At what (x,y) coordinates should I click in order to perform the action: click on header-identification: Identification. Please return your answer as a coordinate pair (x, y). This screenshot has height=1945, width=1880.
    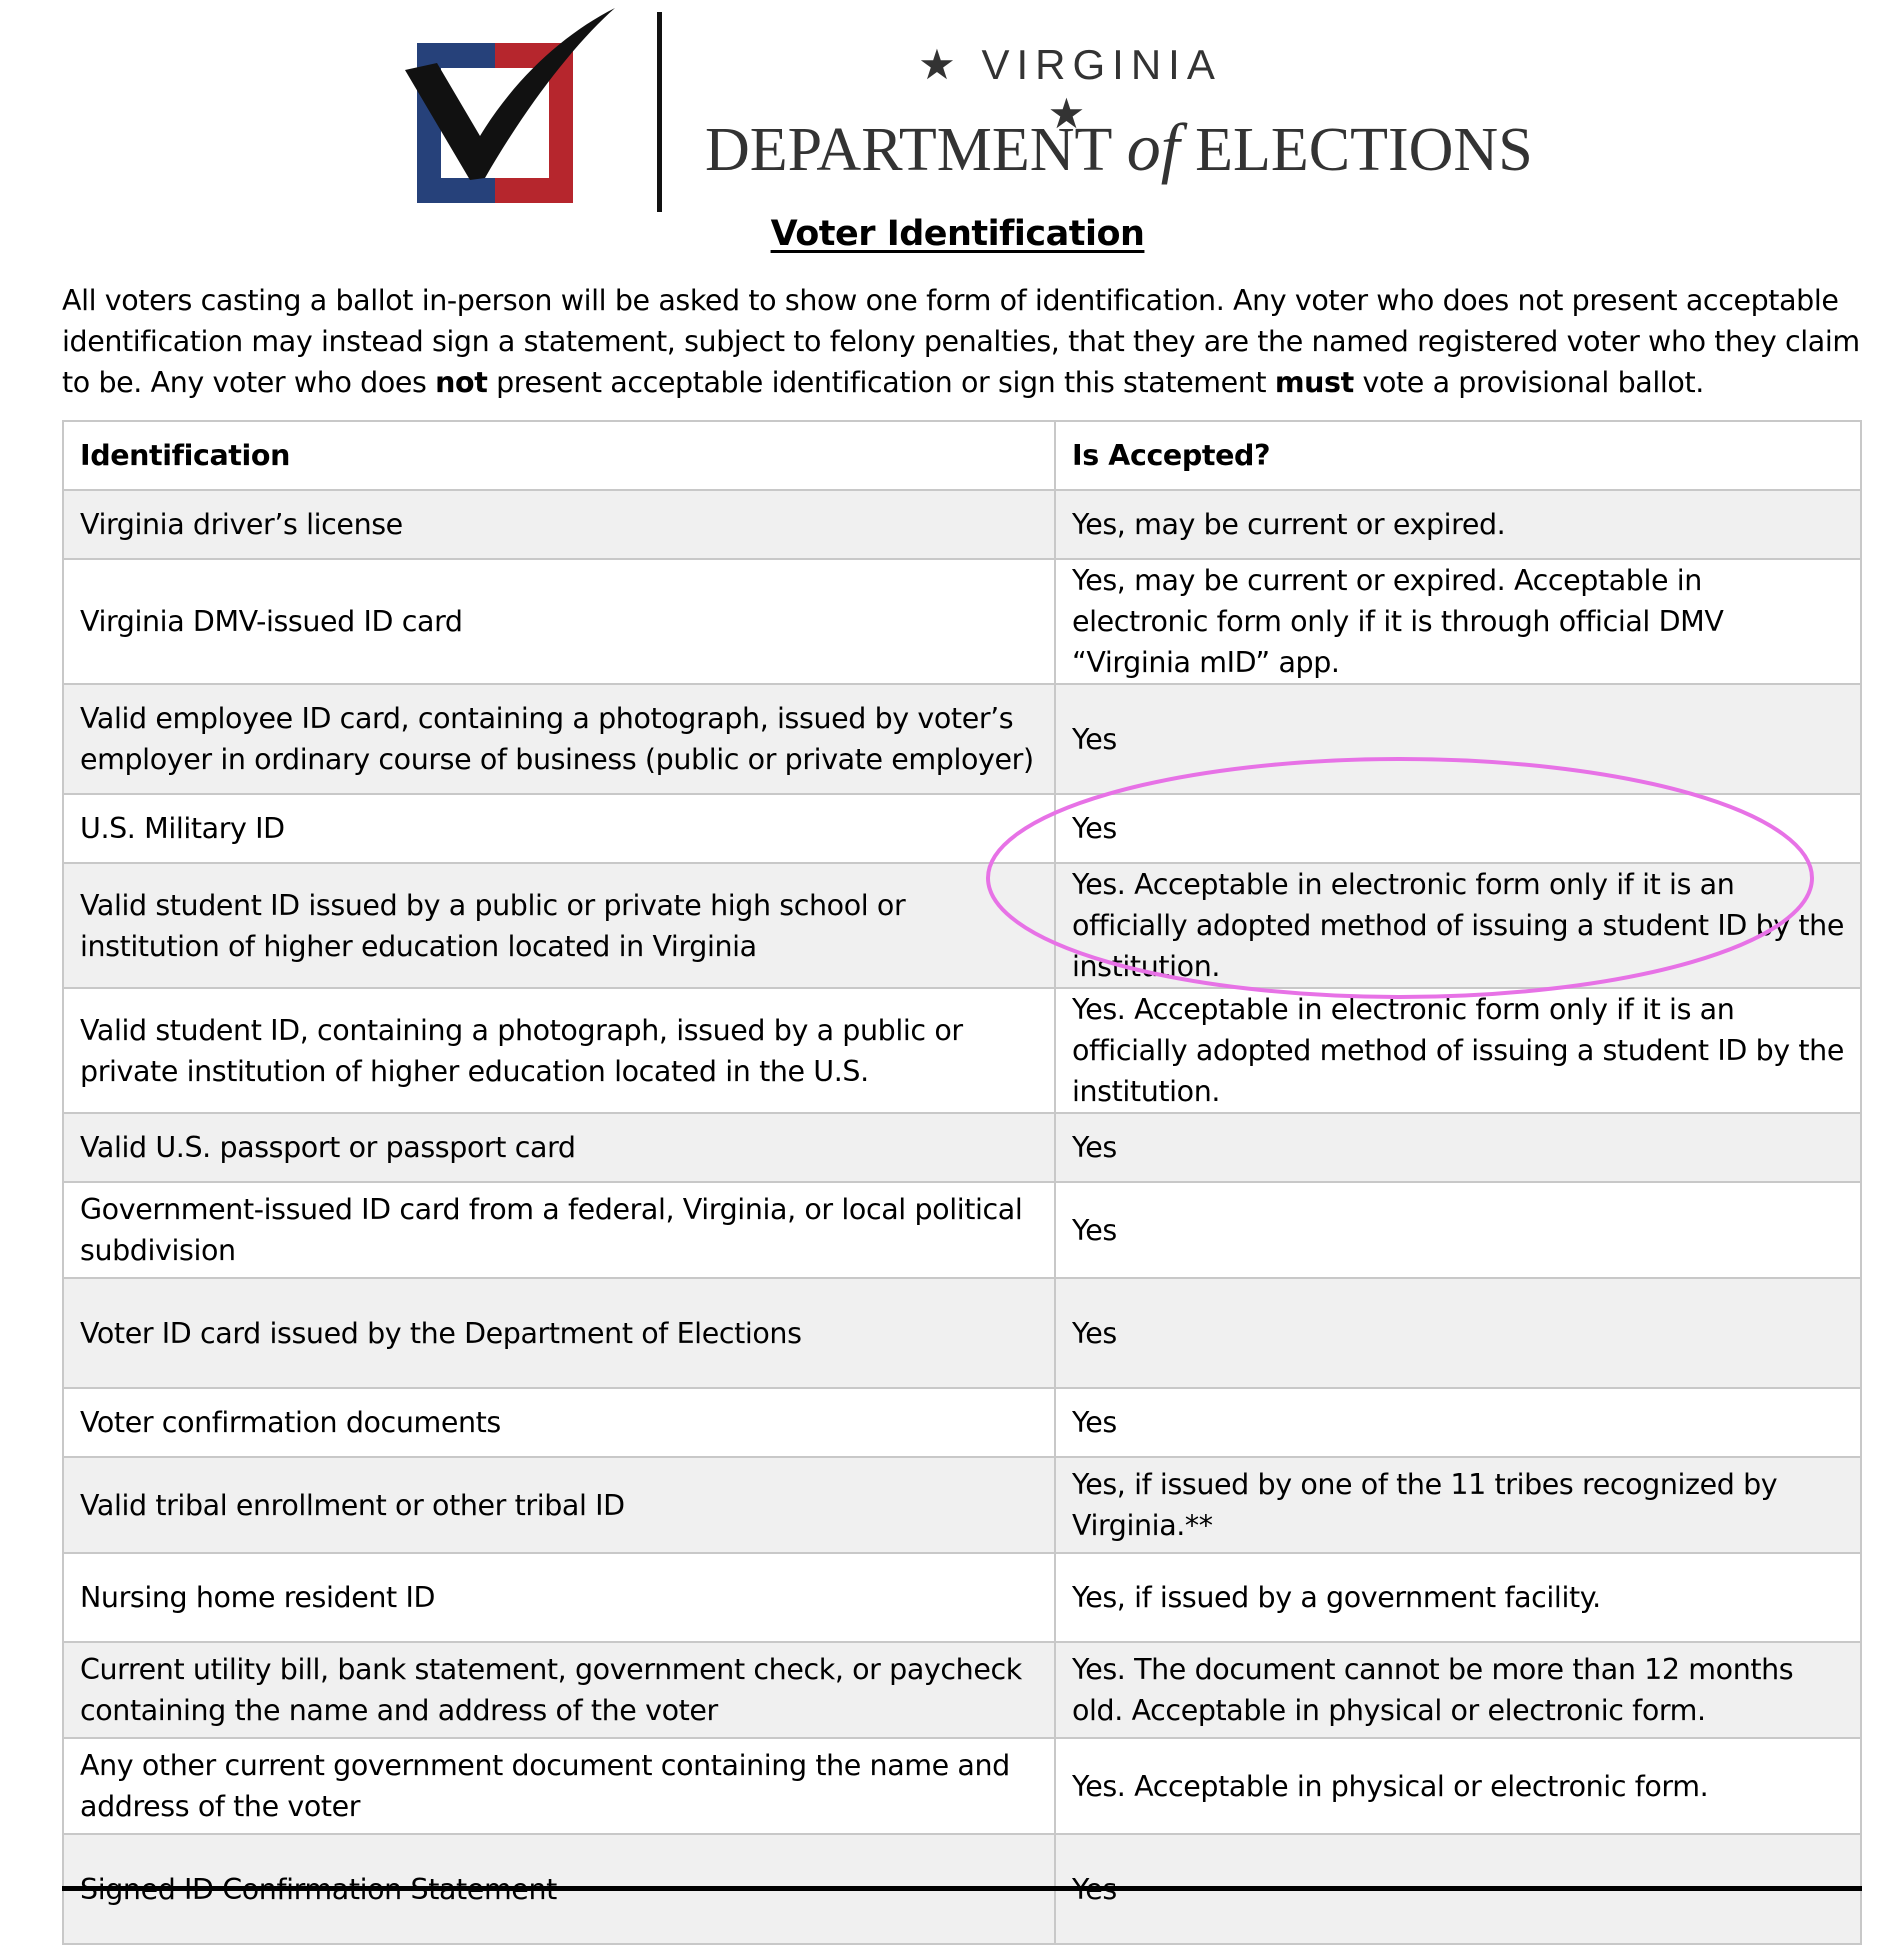
    Looking at the image, I should click on (559, 455).